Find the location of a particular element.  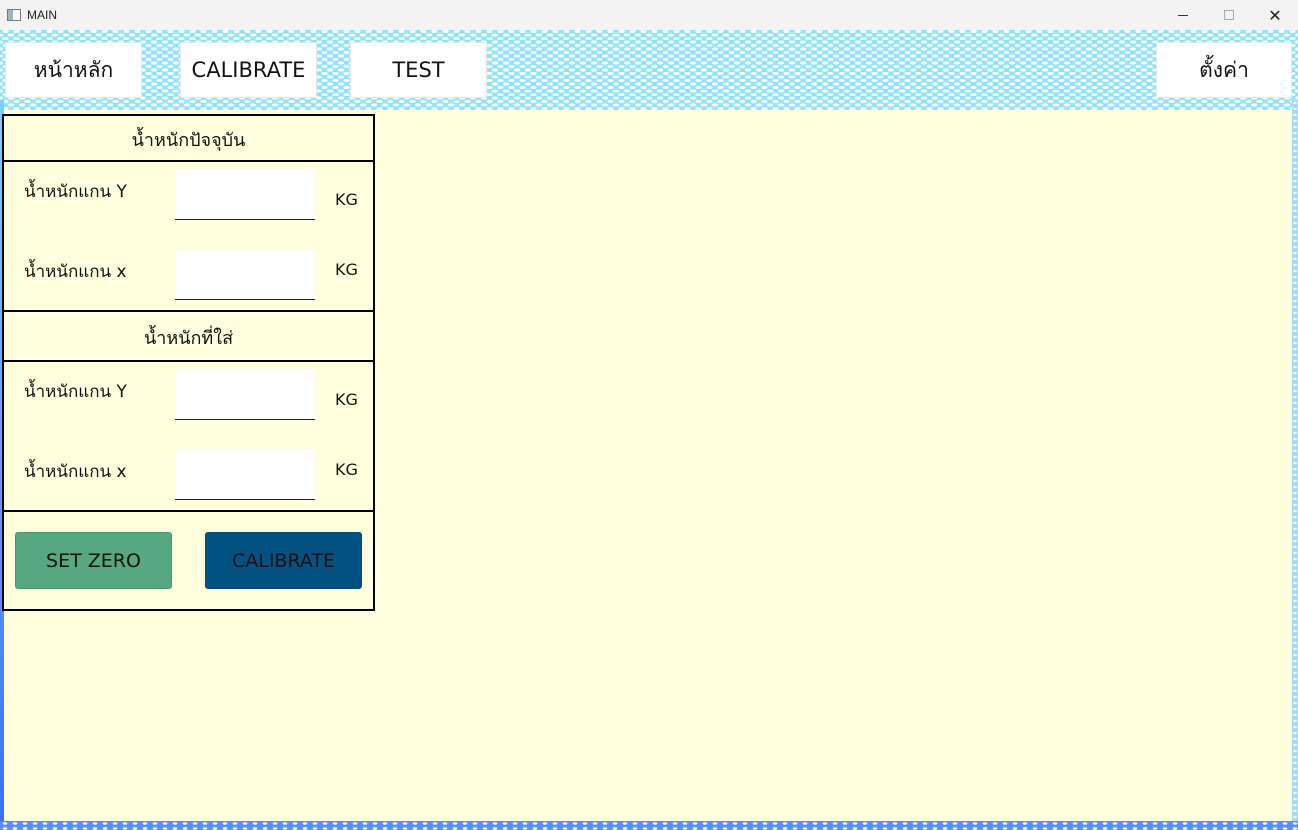

maximize-icon is located at coordinates (1229, 15).